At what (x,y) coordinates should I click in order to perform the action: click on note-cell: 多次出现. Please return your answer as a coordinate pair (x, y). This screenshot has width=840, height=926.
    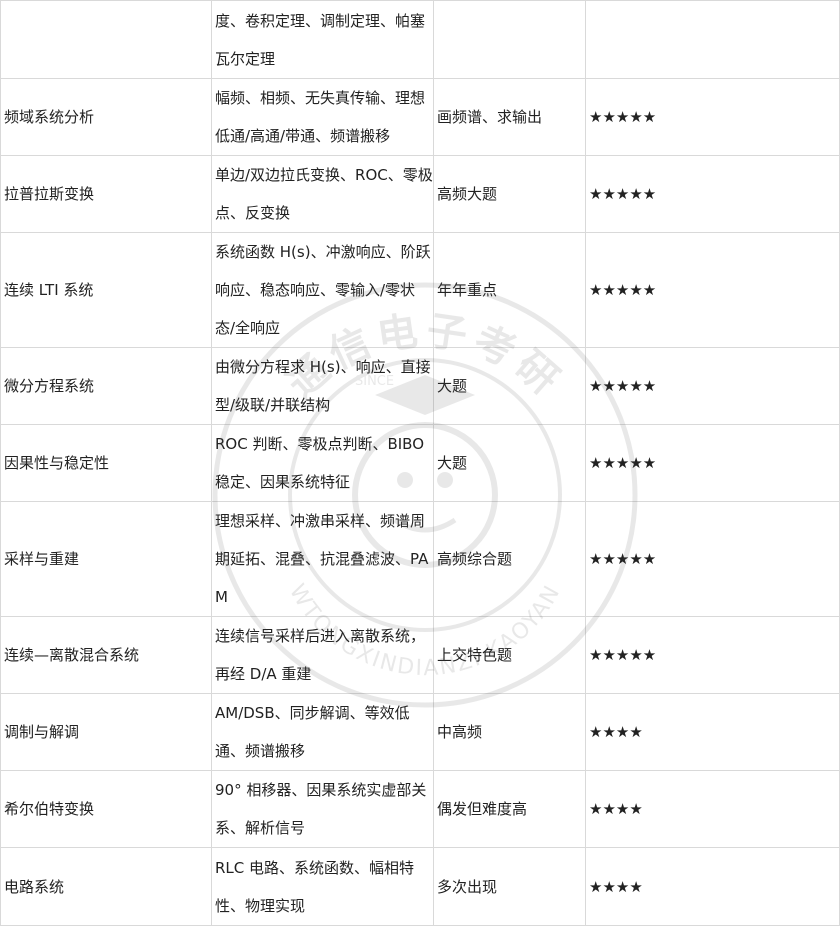
    Looking at the image, I should click on (509, 886).